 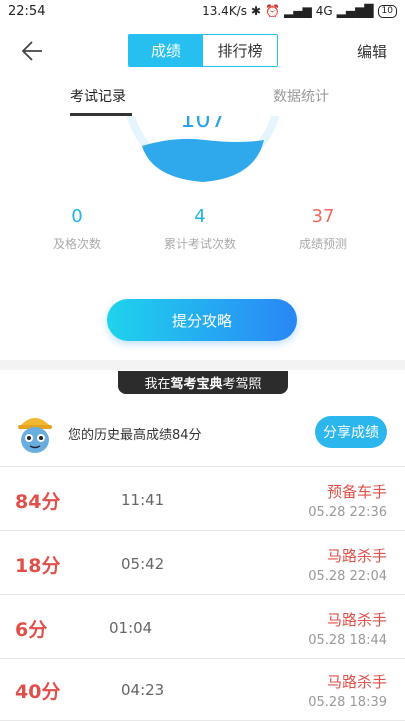 What do you see at coordinates (200, 229) in the screenshot?
I see `stat-total-exams: 4 累计考试次数` at bounding box center [200, 229].